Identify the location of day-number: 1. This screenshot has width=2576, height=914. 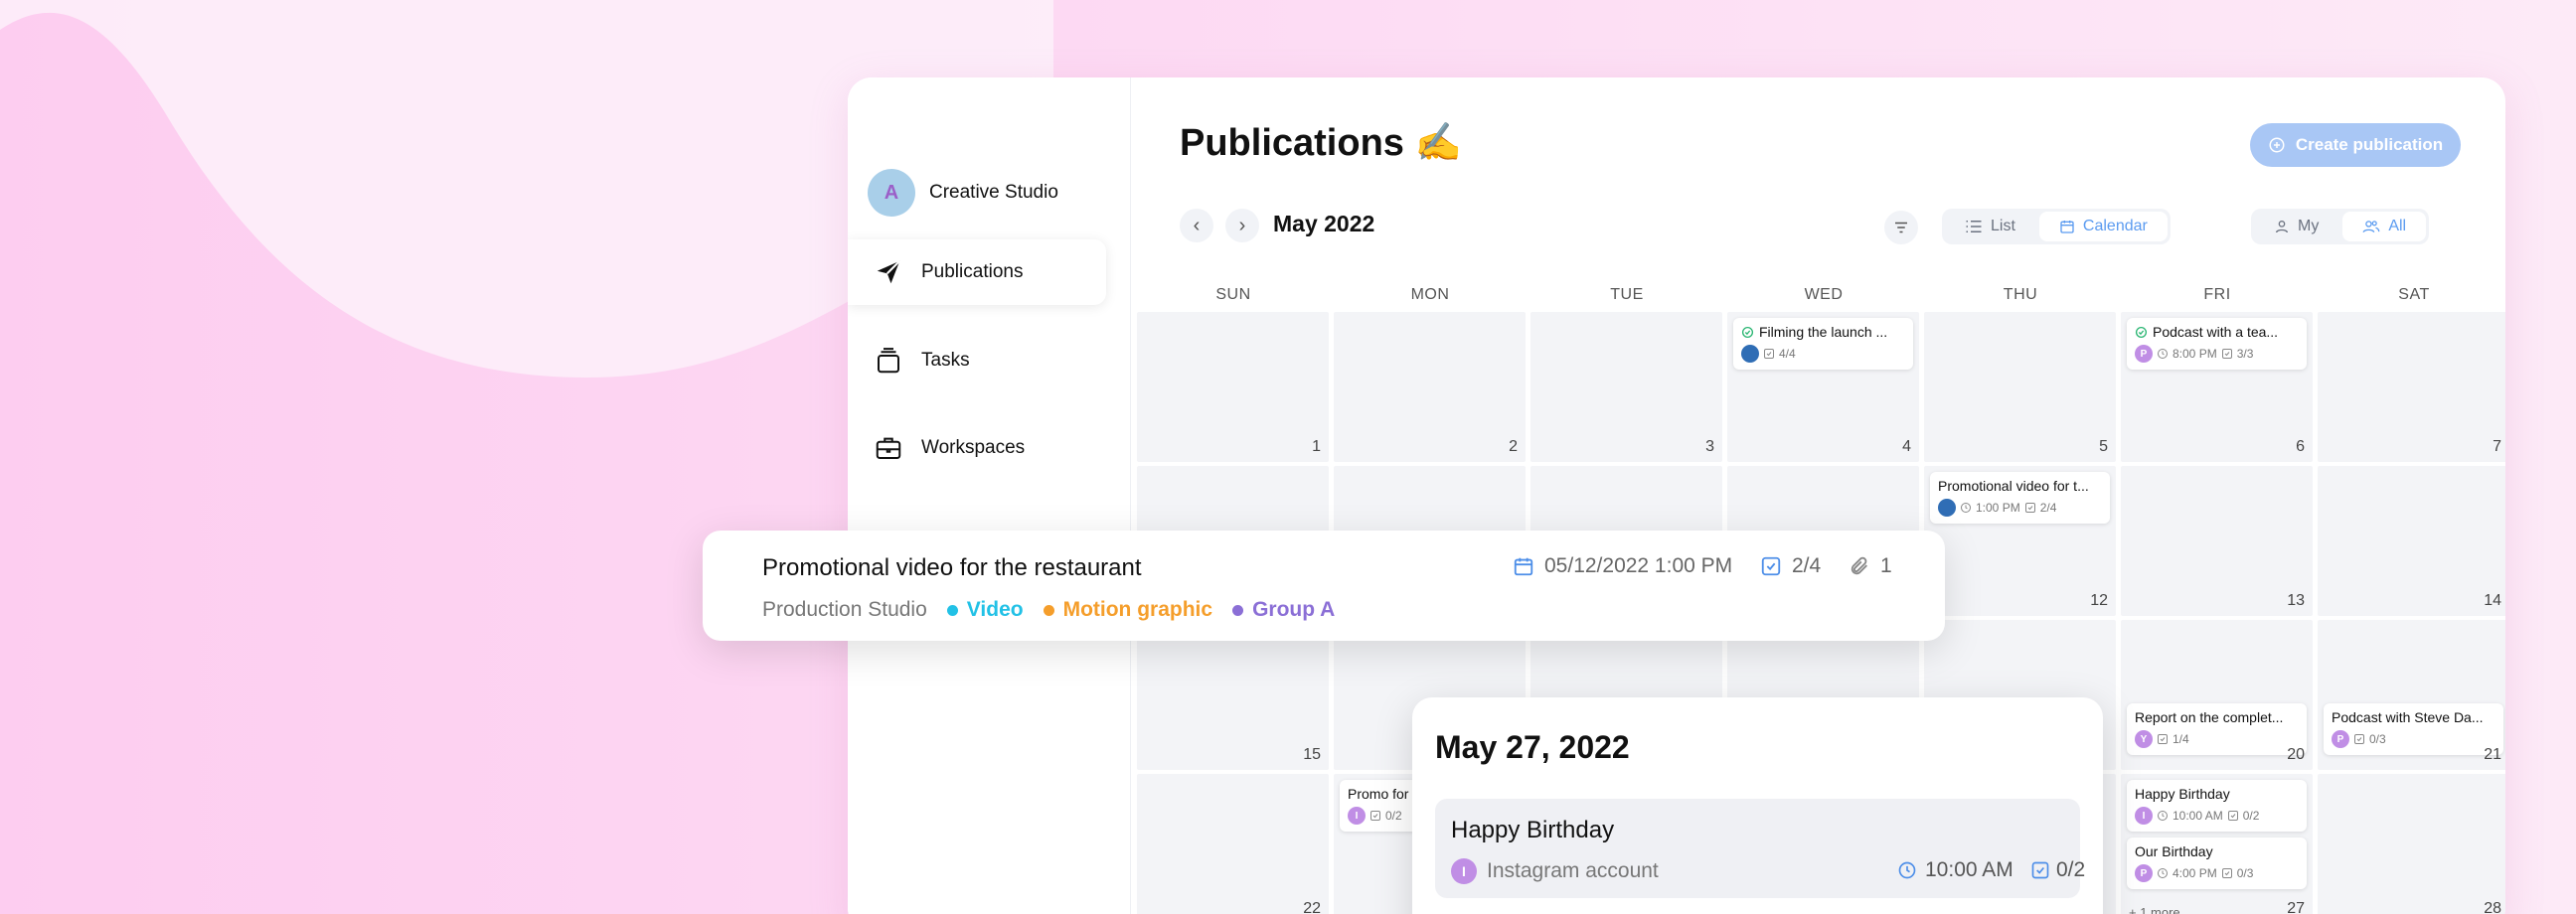
(1316, 446).